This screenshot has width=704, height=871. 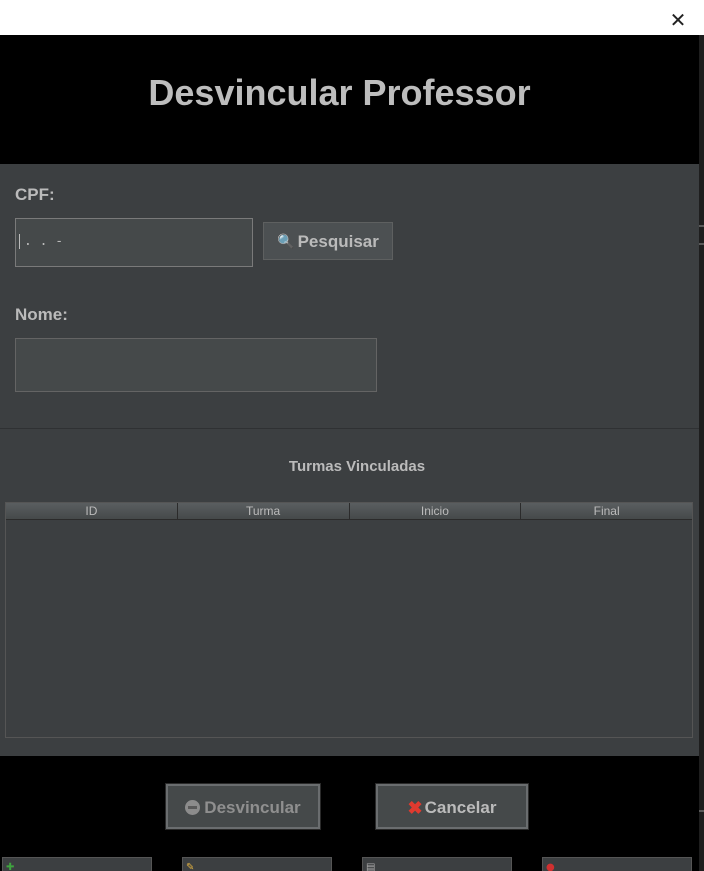 What do you see at coordinates (460, 807) in the screenshot?
I see `cancel-button-label: Cancelar` at bounding box center [460, 807].